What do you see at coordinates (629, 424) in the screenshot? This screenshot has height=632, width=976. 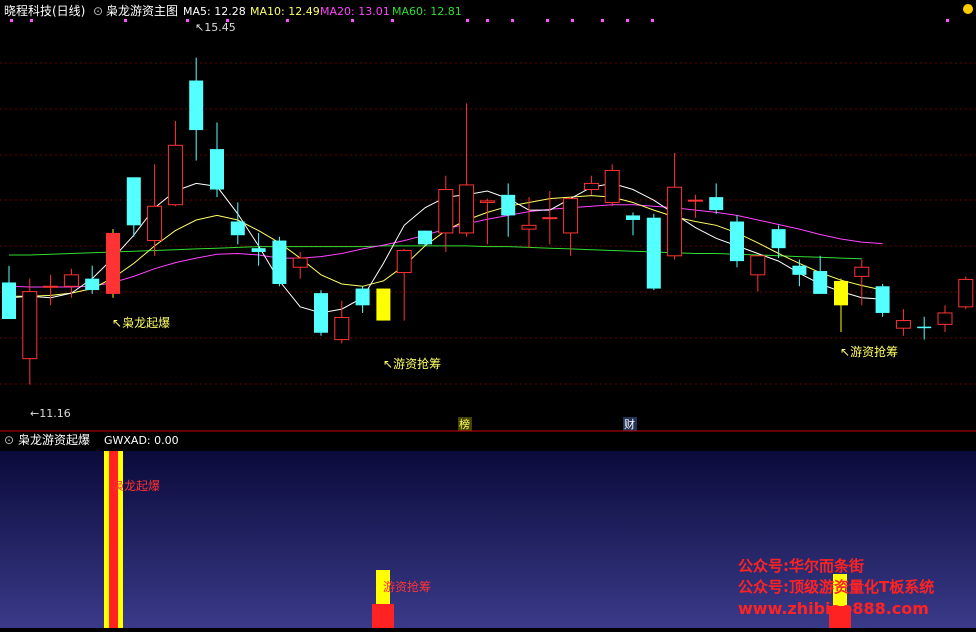 I see `finance-marker-label: 财` at bounding box center [629, 424].